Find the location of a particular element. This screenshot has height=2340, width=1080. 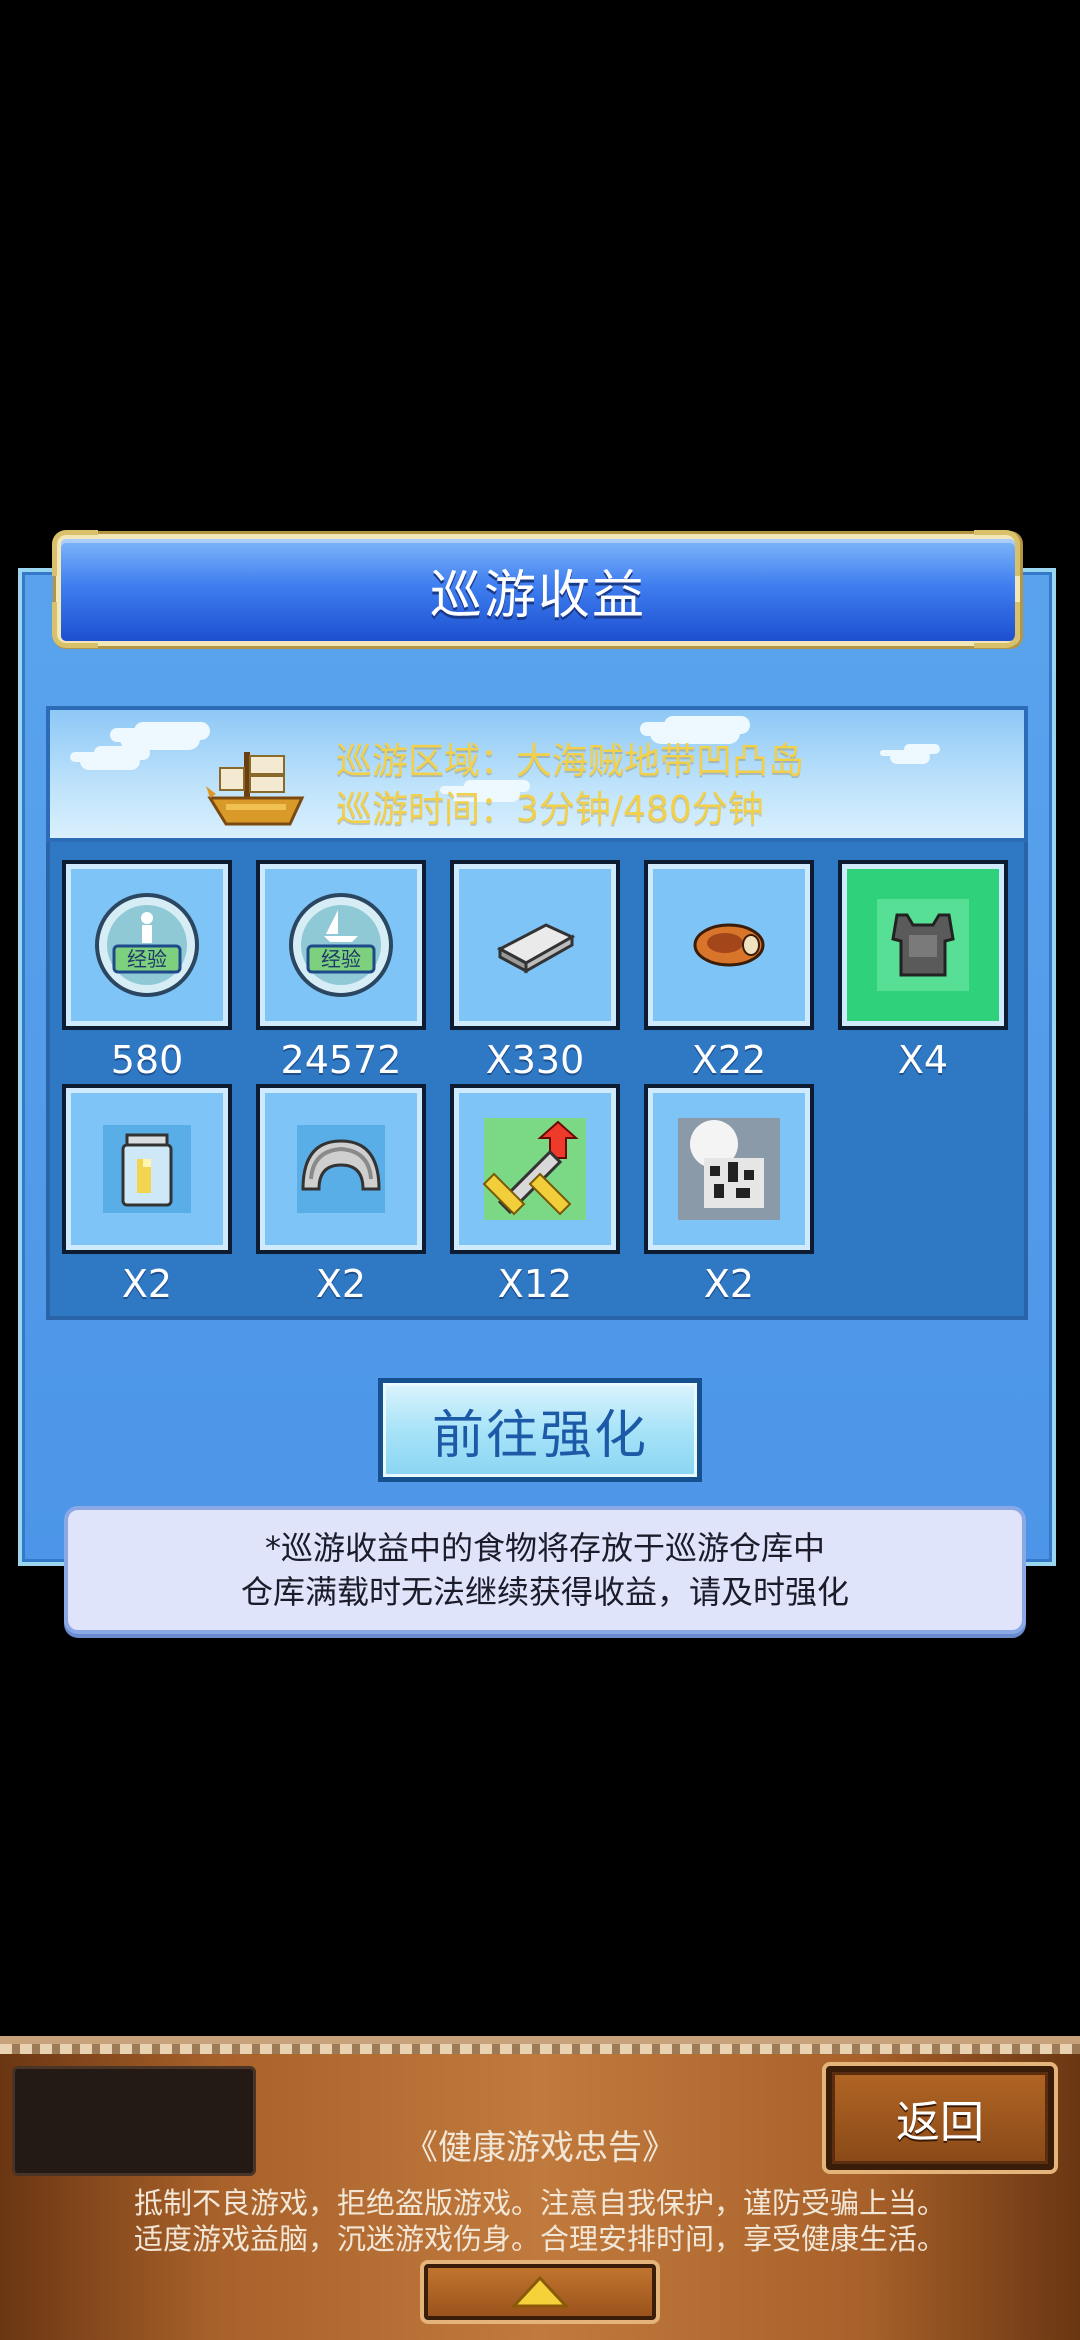

note-line-1: *巡游收益中的食物将存放于巡游仓库中 is located at coordinates (544, 1548).